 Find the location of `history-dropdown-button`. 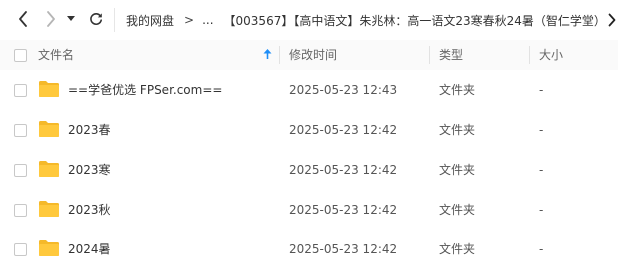

history-dropdown-button is located at coordinates (71, 19).